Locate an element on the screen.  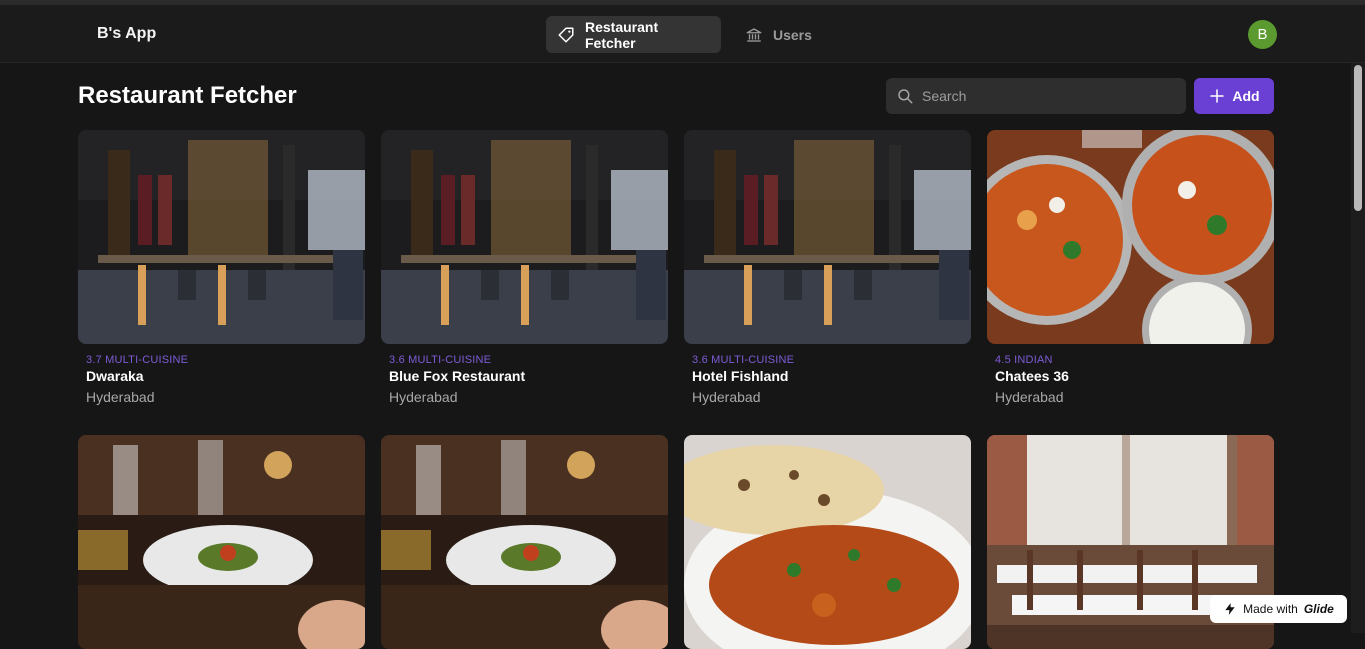
tag-icon is located at coordinates (566, 34).